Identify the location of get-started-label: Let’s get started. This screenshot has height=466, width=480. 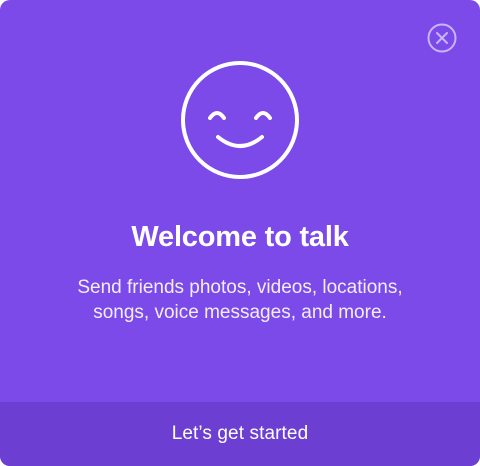
(240, 433).